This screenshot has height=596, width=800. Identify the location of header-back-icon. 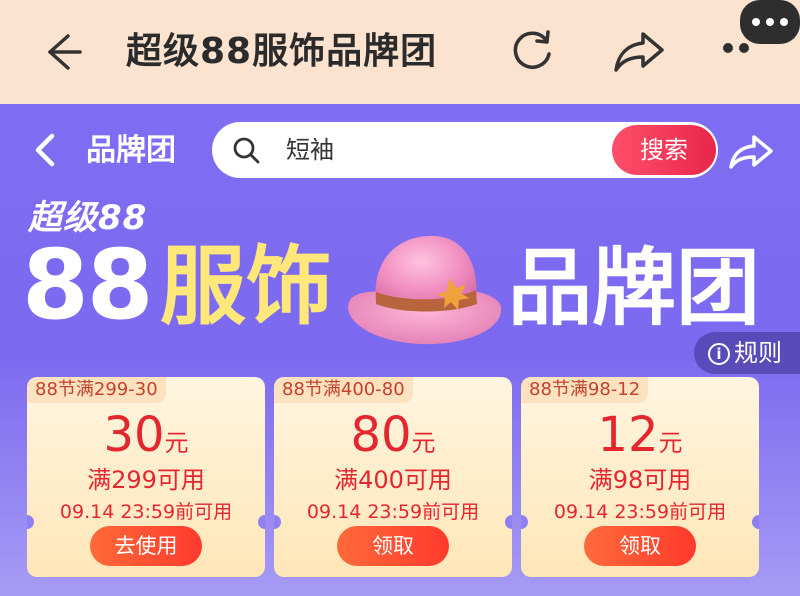
(45, 150).